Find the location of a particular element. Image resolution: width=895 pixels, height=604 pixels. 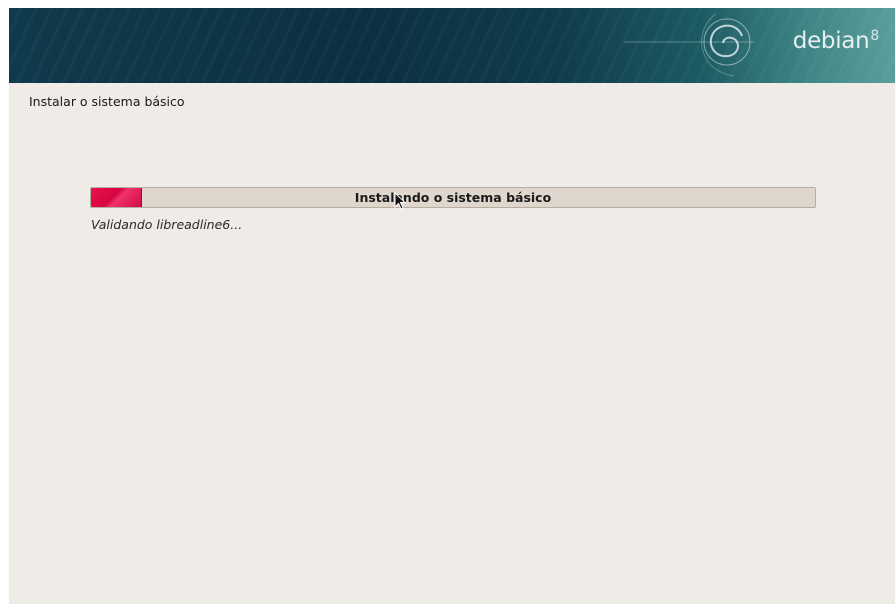

debian-logo: debian8 is located at coordinates (836, 41).